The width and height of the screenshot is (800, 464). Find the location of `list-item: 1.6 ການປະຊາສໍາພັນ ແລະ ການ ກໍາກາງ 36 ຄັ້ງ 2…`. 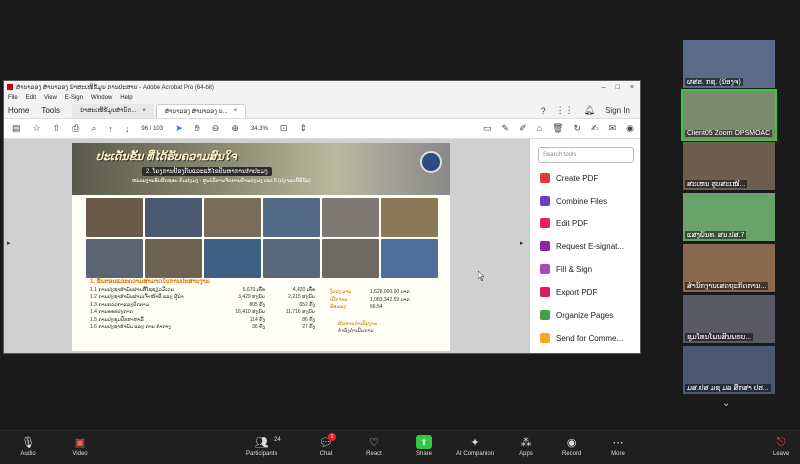

list-item: 1.6 ການປະຊາສໍາພັນ ແລະ ການ ກໍາກາງ 36 ຄັ້ງ 2… is located at coordinates (202, 327).